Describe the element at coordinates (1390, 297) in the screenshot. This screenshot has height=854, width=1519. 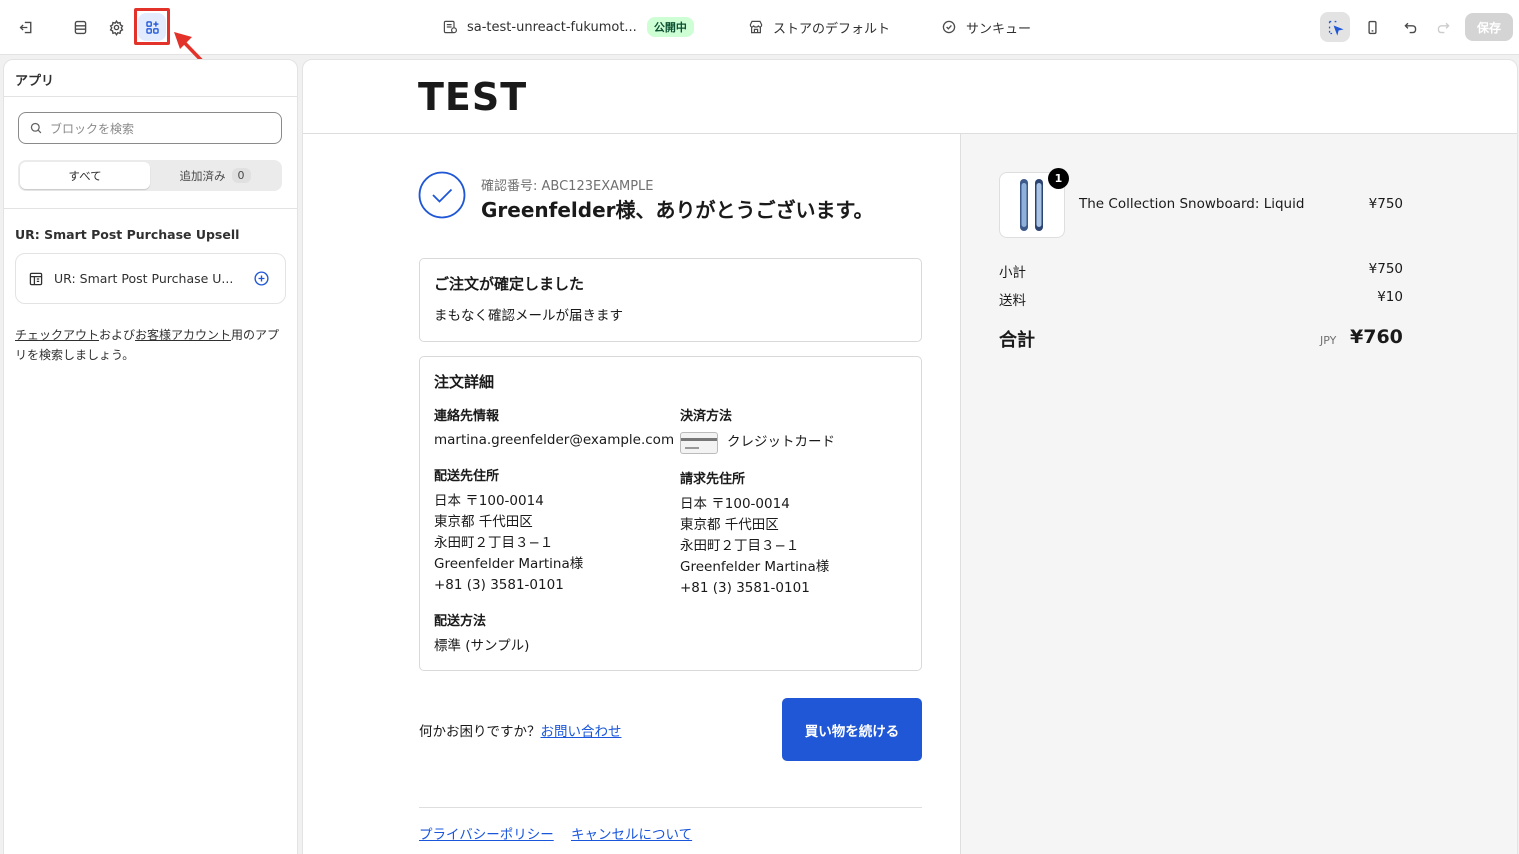
I see `shipping-value: ¥10` at that location.